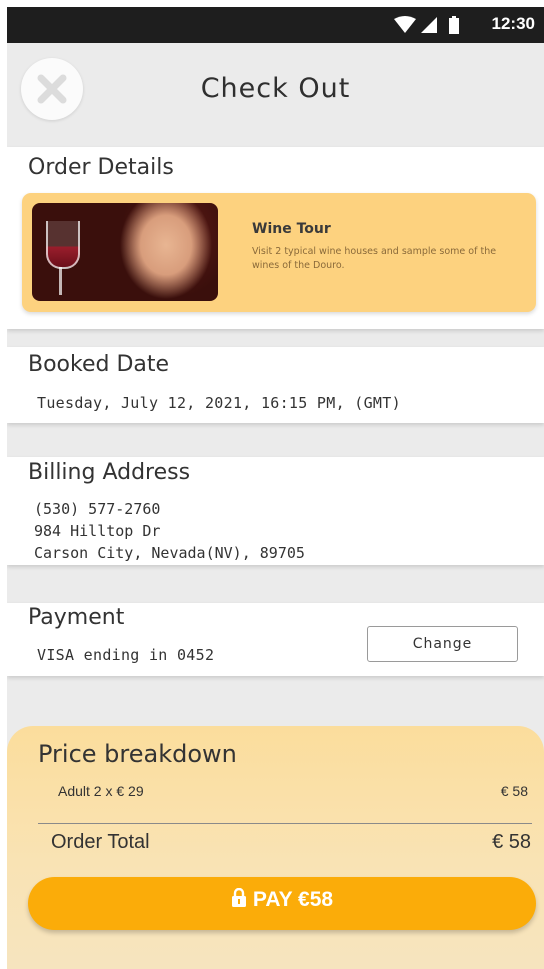  Describe the element at coordinates (76, 617) in the screenshot. I see `payment-title: Payment` at that location.